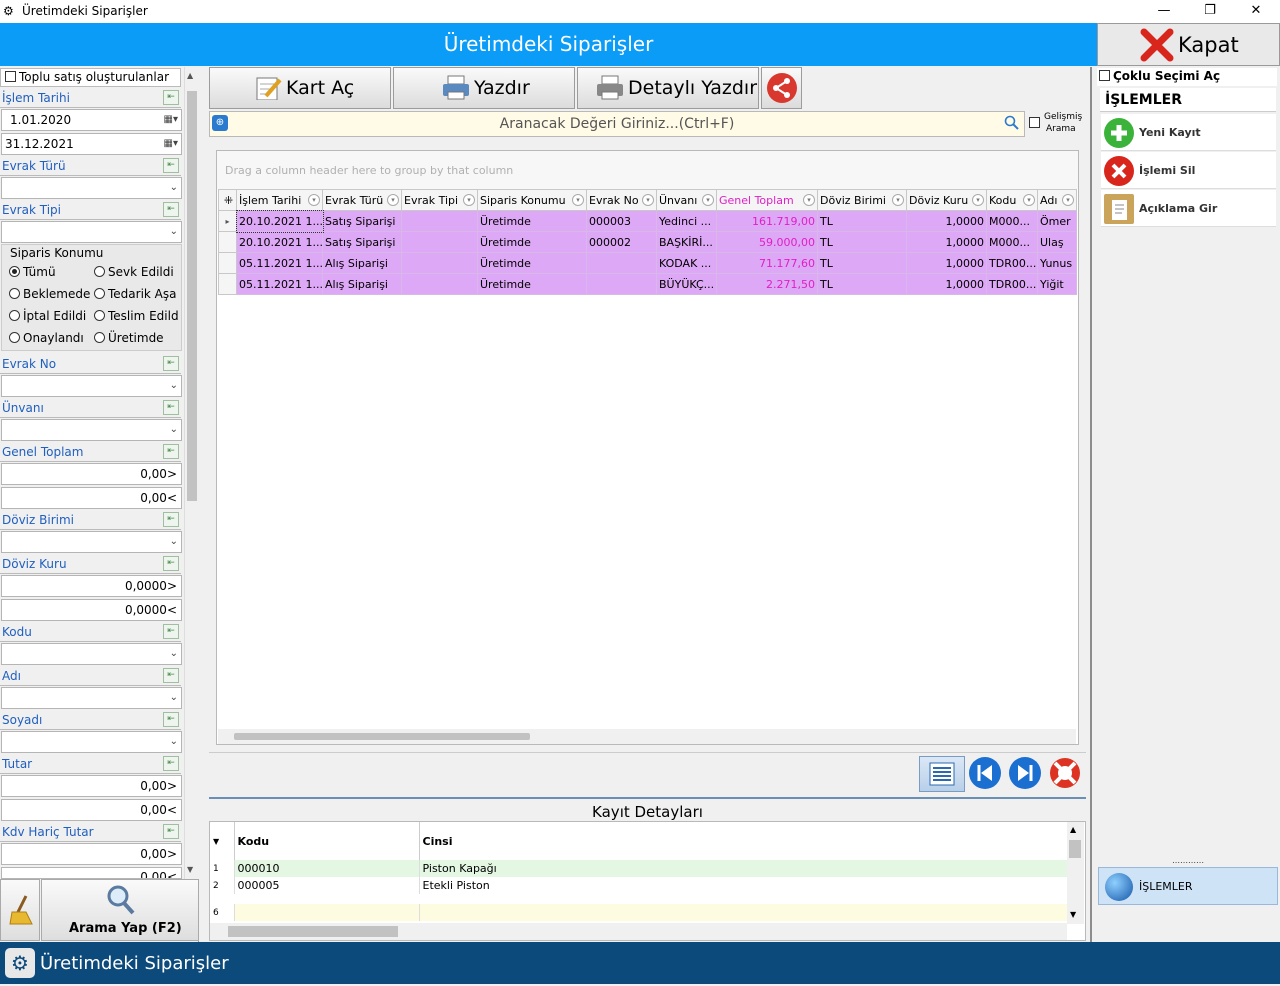  Describe the element at coordinates (20, 910) in the screenshot. I see `clear-filter-button` at that location.